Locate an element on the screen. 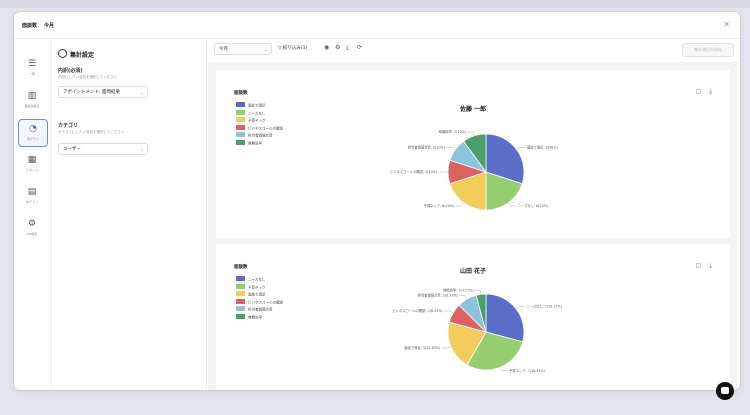 The image size is (750, 415). category-label: カテゴリ is located at coordinates (68, 126).